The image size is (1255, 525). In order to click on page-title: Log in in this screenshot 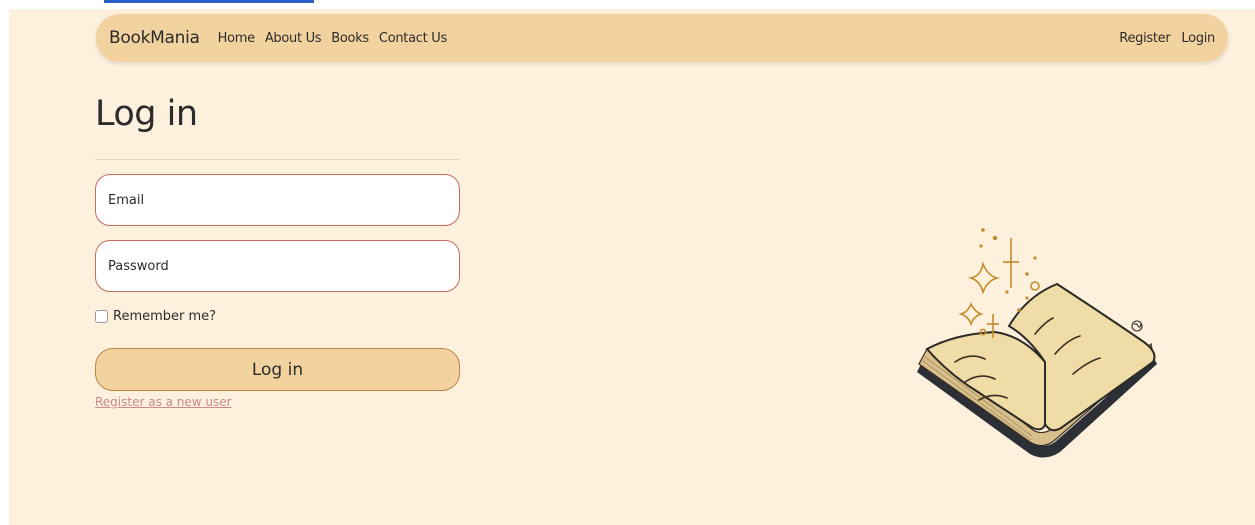, I will do `click(146, 114)`.